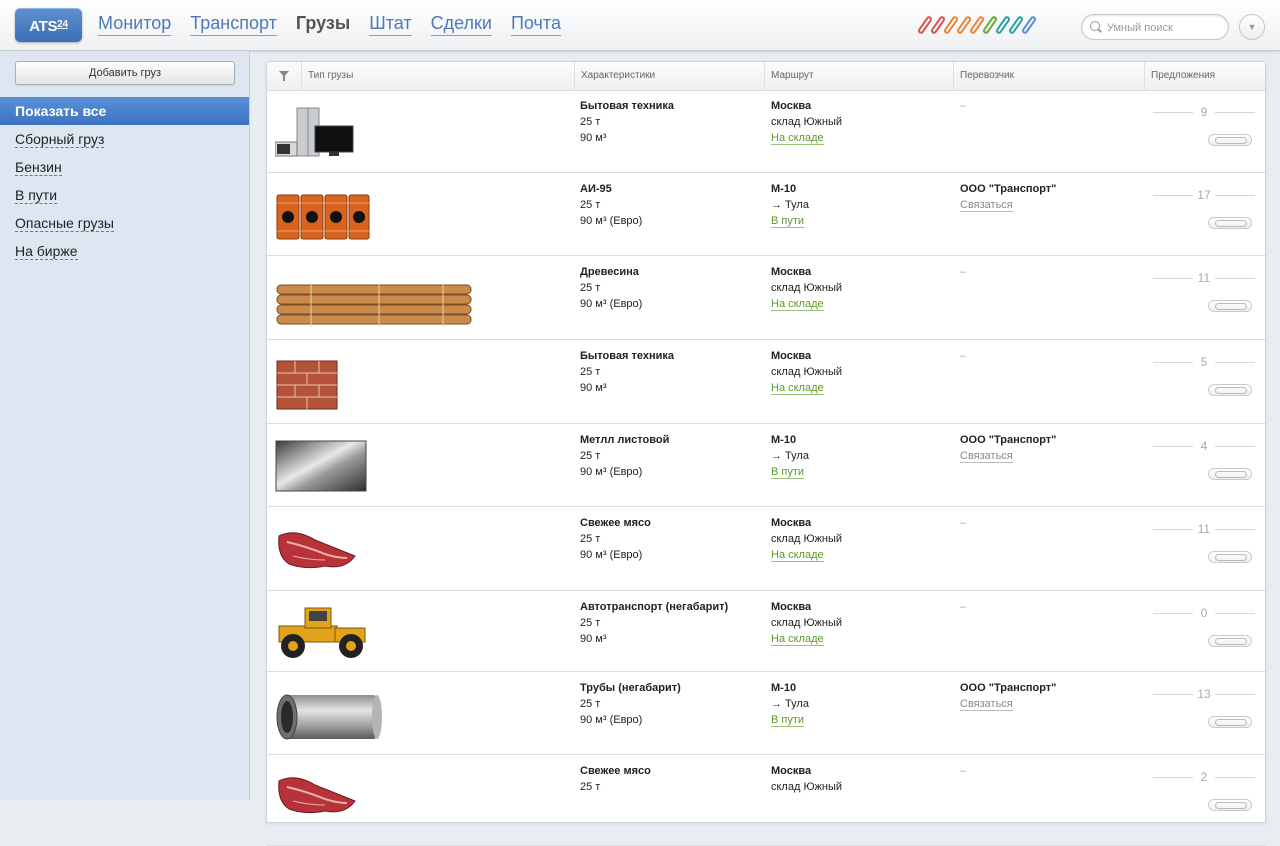  Describe the element at coordinates (124, 111) in the screenshot. I see `sidebar-item-show-all: Показать все` at that location.